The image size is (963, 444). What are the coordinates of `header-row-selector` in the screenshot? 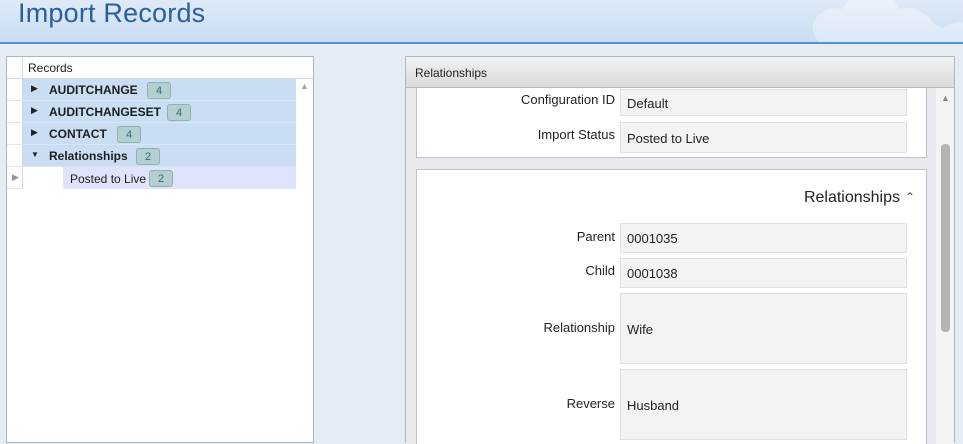 It's located at (15, 68).